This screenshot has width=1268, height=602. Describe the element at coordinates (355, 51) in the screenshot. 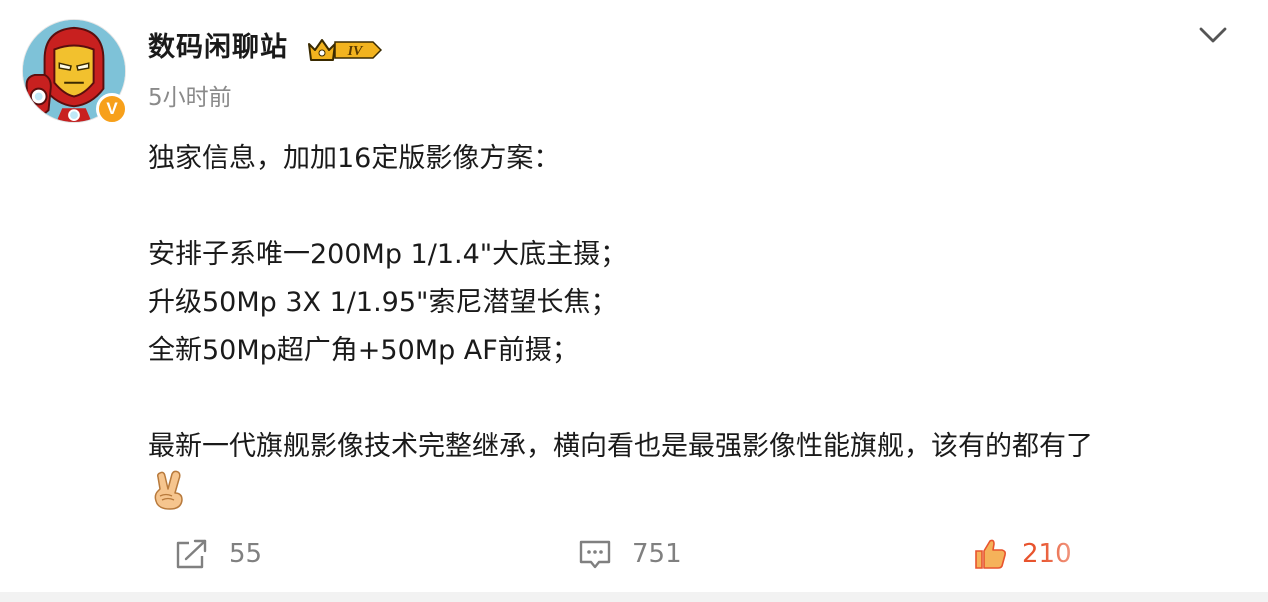

I see `level-text: IV` at that location.